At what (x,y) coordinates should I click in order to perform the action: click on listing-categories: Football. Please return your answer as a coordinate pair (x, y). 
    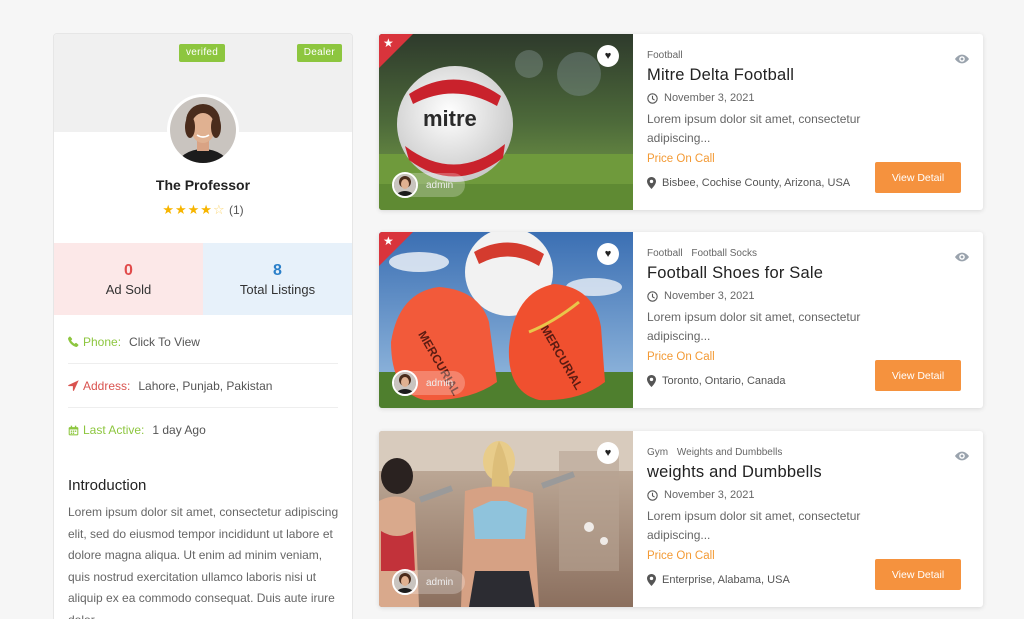
    Looking at the image, I should click on (668, 55).